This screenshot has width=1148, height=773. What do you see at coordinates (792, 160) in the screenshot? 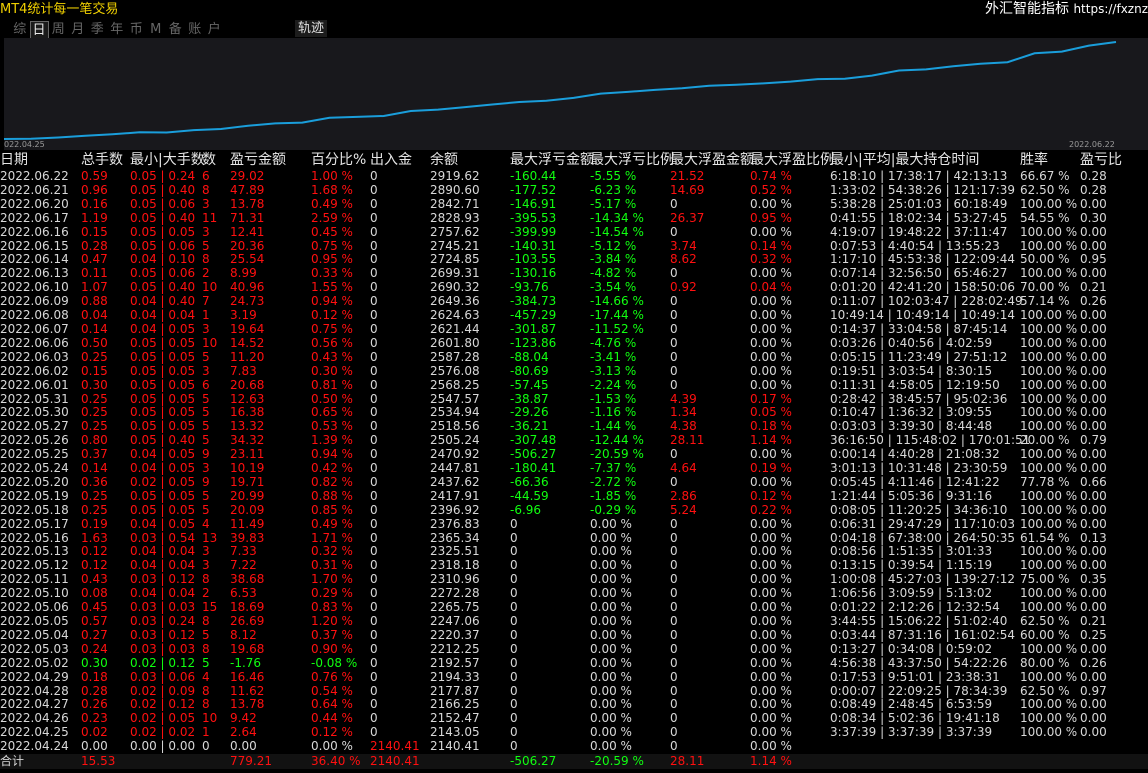
I see `col-header-11: 最大浮盈比例` at bounding box center [792, 160].